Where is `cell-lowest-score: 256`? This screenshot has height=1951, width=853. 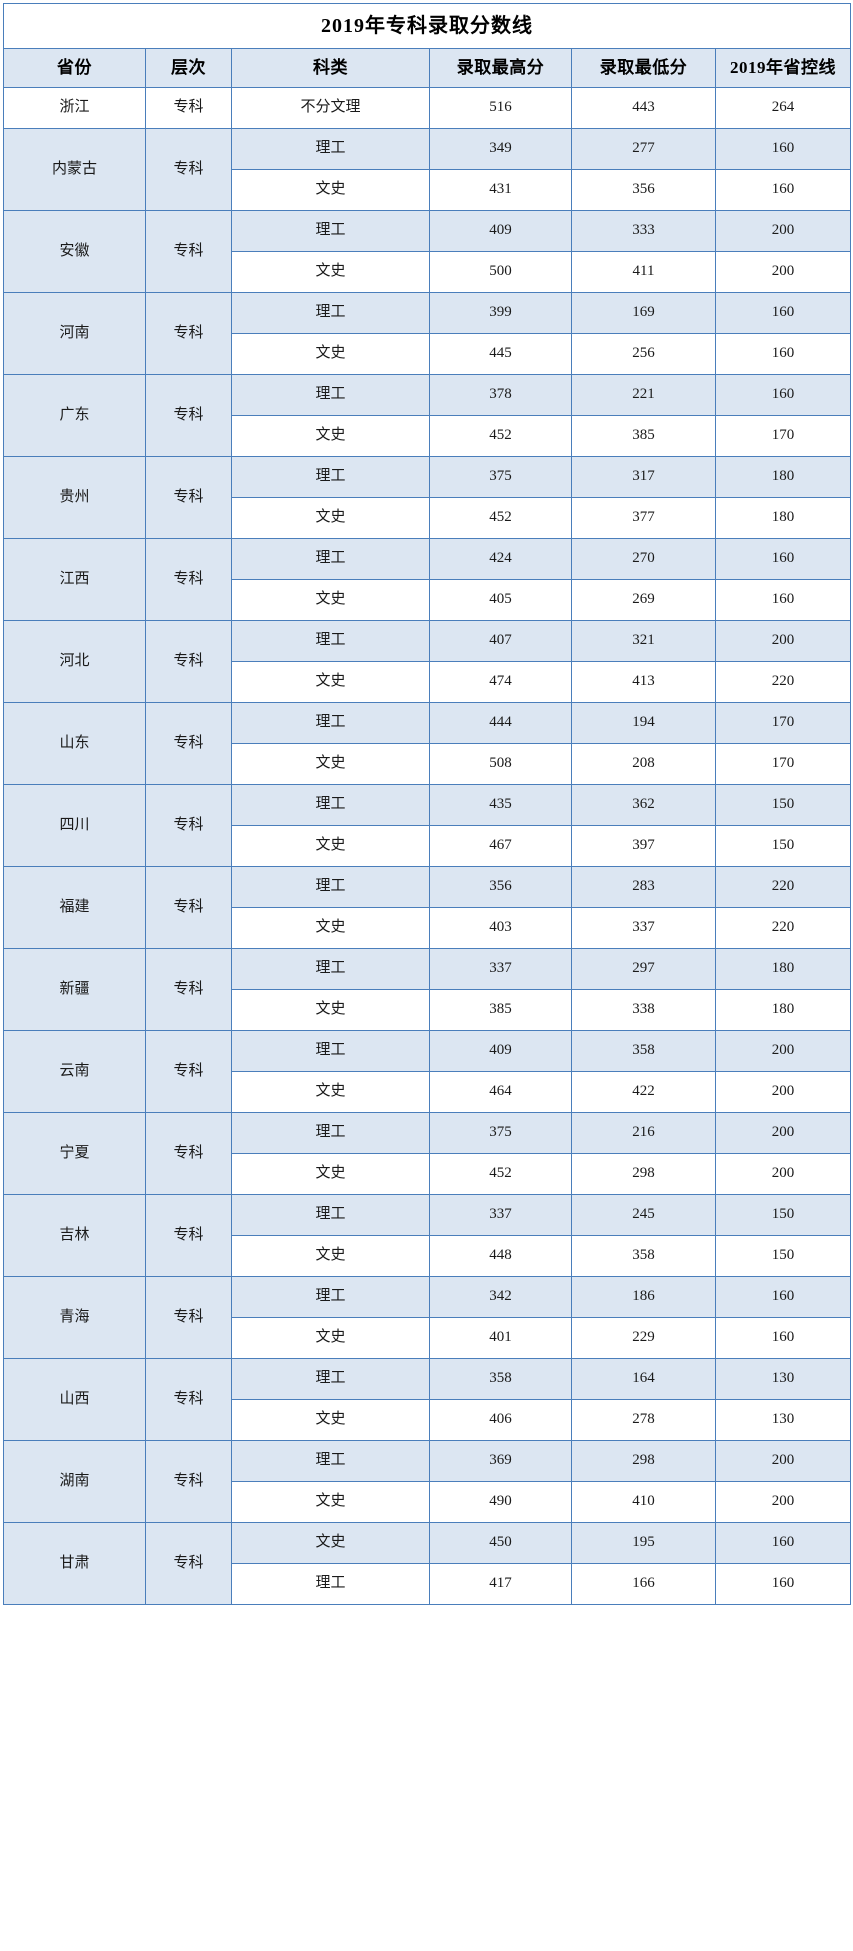
cell-lowest-score: 256 is located at coordinates (643, 354).